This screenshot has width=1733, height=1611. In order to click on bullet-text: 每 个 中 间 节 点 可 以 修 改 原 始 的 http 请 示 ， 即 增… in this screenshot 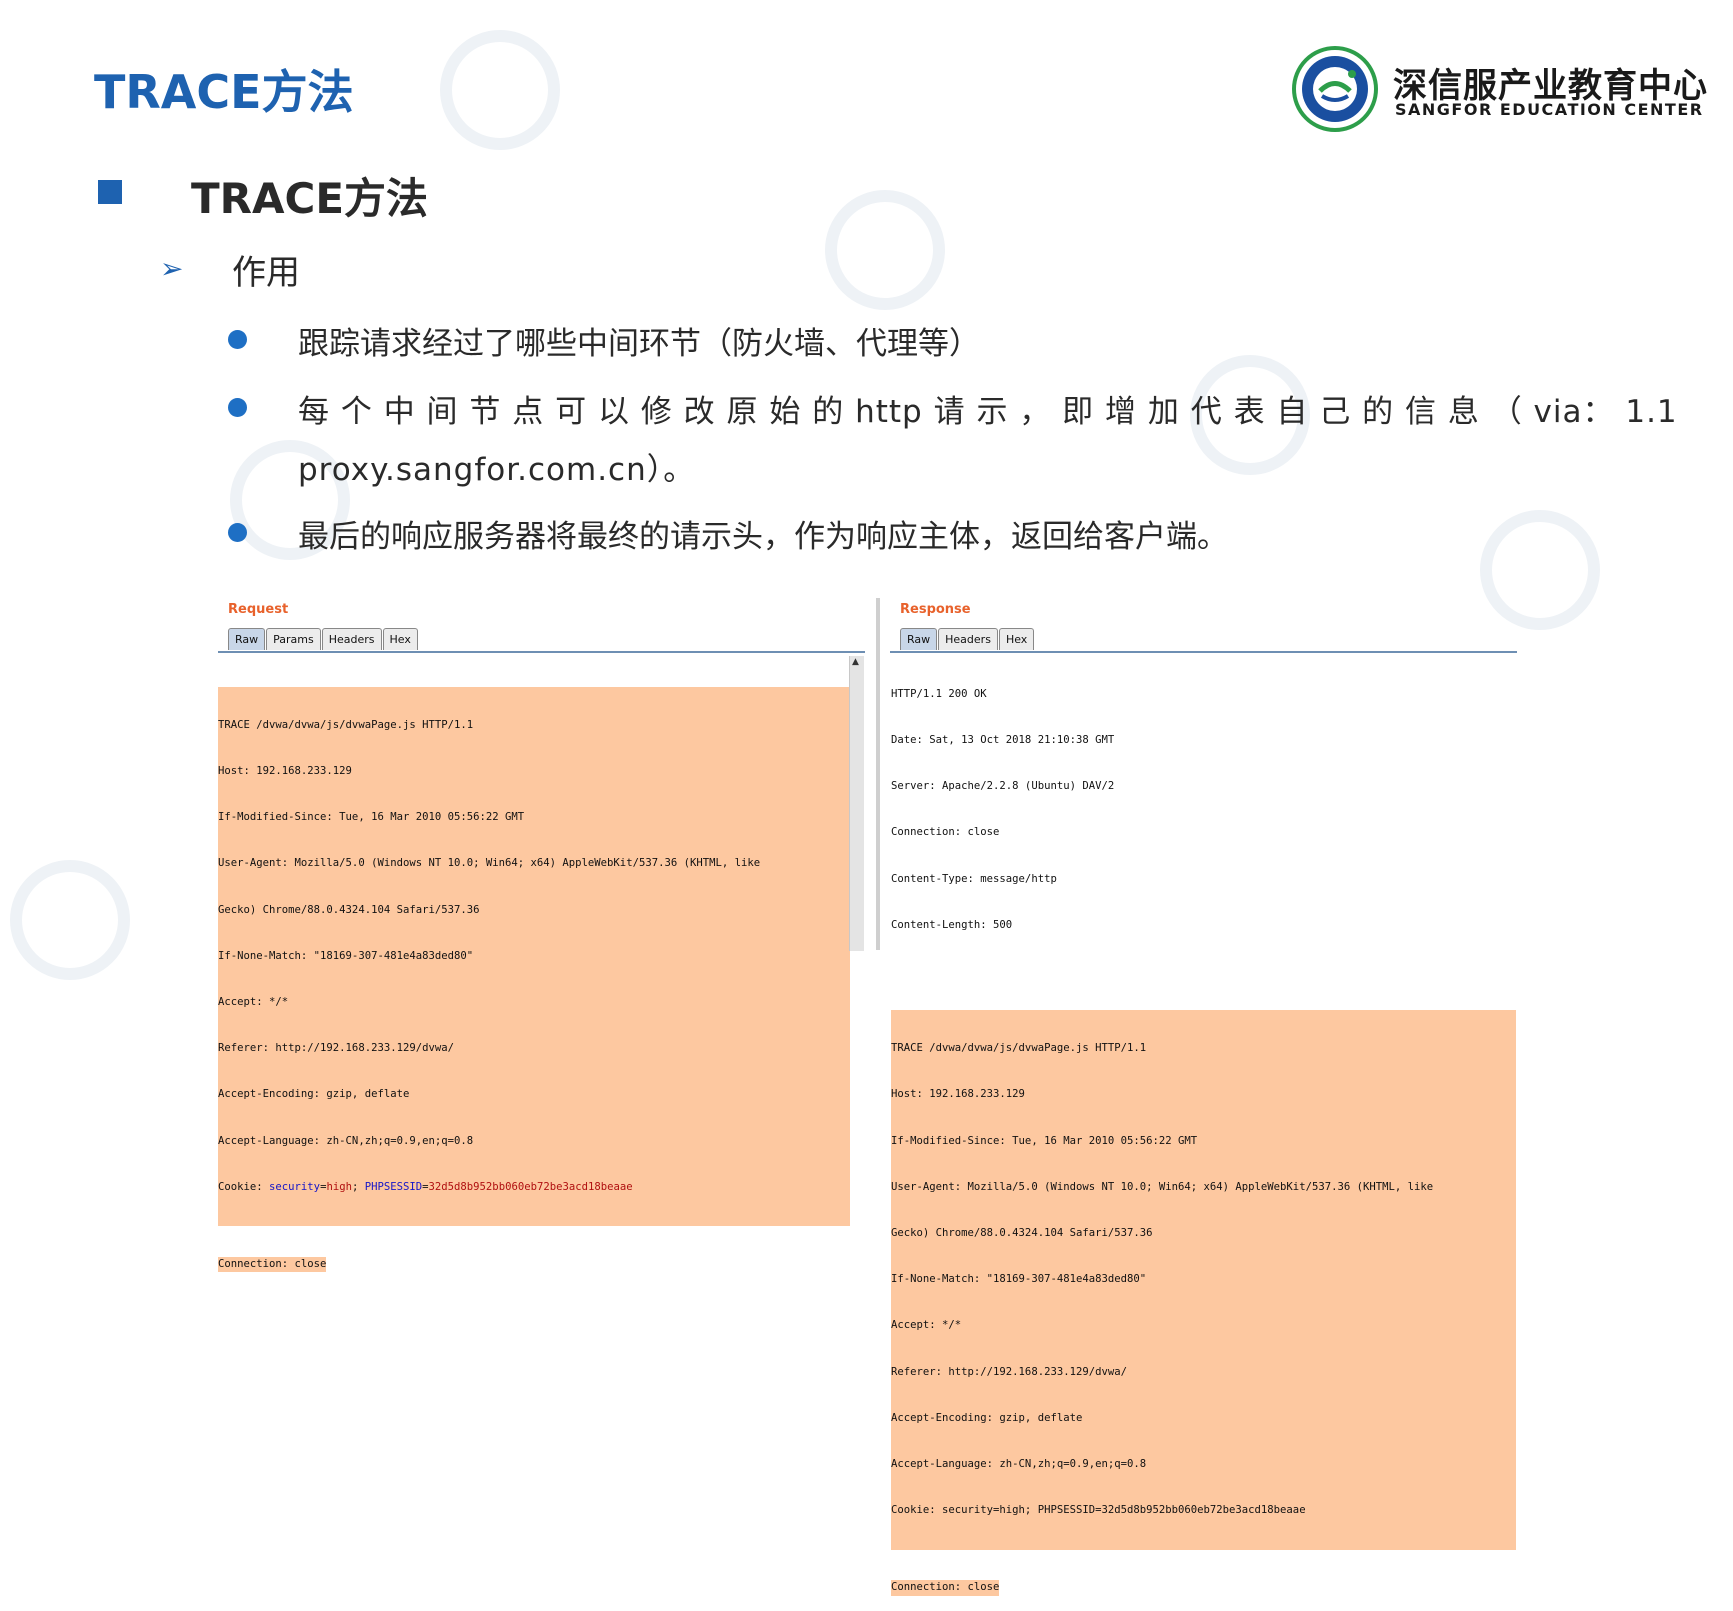, I will do `click(988, 412)`.